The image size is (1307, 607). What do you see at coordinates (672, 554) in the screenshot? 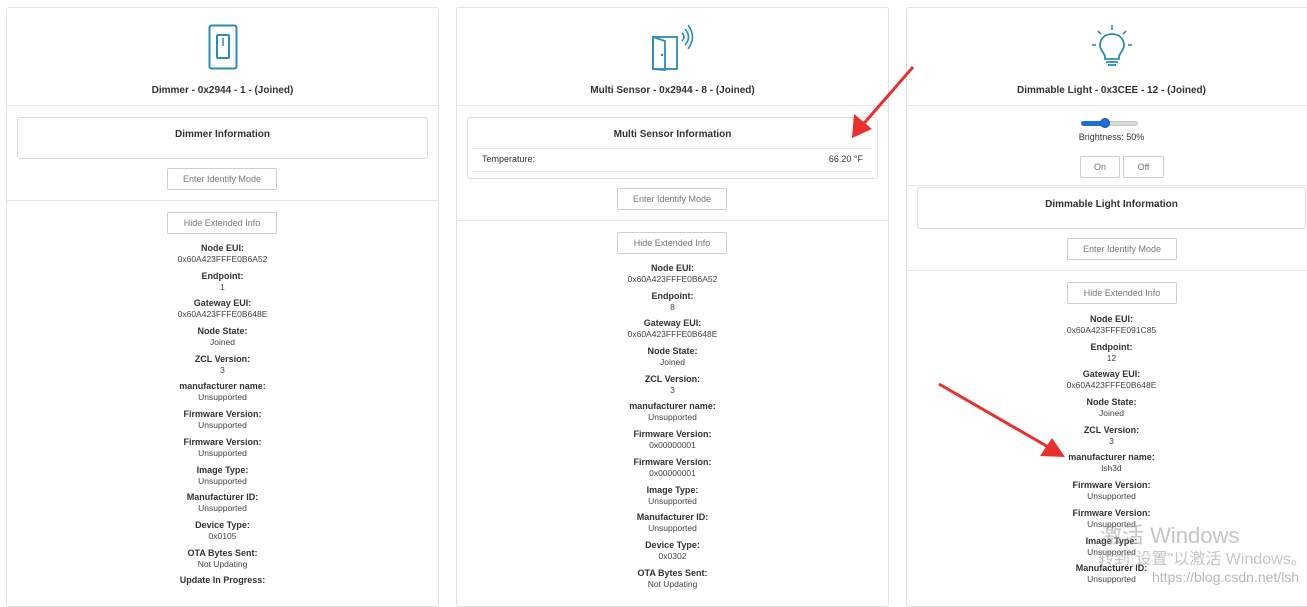
I see `extended-info-item: Device Type: 0x0302` at bounding box center [672, 554].